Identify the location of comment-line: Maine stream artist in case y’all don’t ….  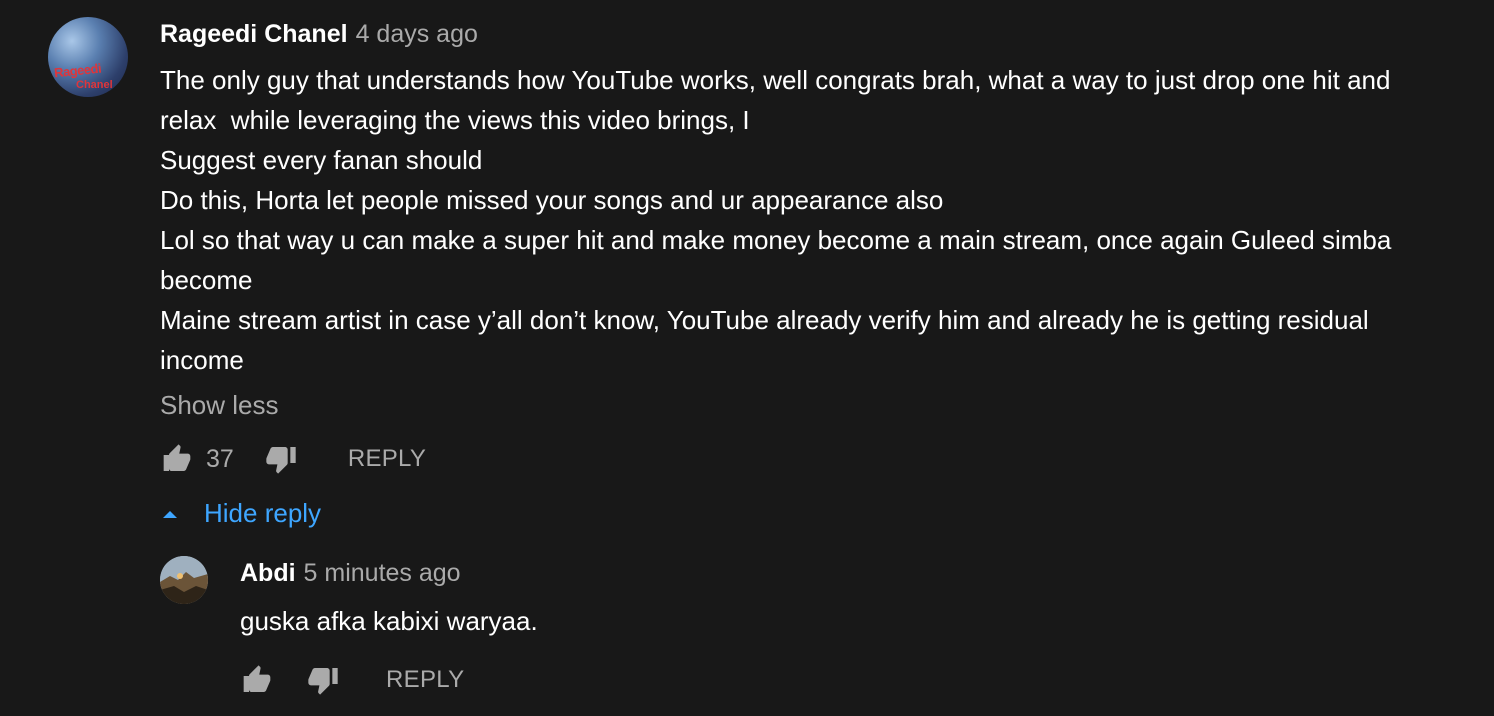
(764, 320).